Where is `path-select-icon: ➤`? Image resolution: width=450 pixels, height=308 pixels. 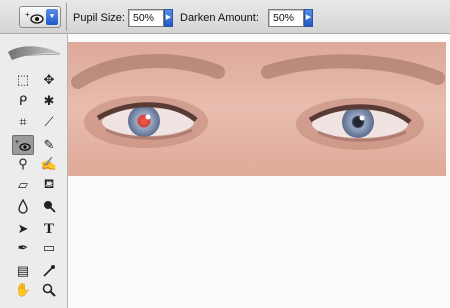
path-select-icon: ➤ is located at coordinates (23, 228).